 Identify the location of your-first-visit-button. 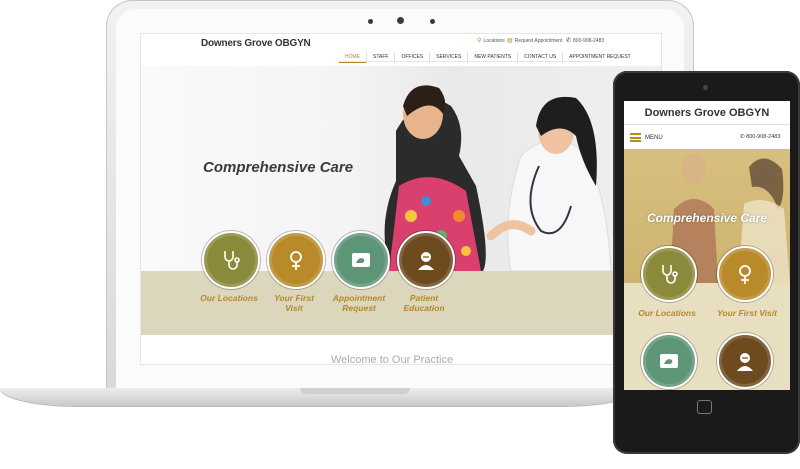
(296, 260).